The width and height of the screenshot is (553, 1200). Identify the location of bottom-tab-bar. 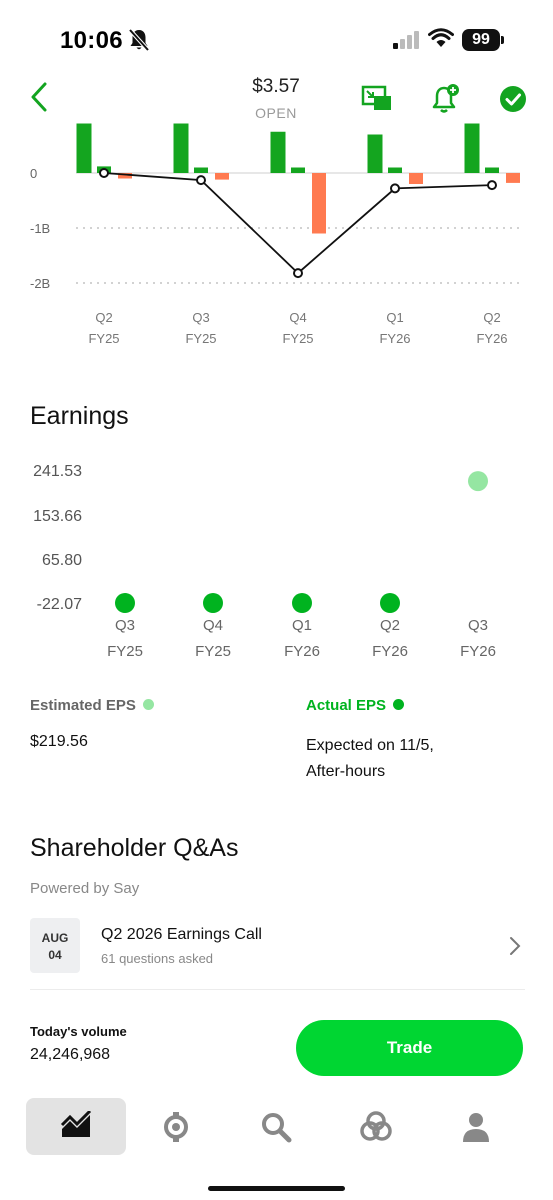
(276, 1127).